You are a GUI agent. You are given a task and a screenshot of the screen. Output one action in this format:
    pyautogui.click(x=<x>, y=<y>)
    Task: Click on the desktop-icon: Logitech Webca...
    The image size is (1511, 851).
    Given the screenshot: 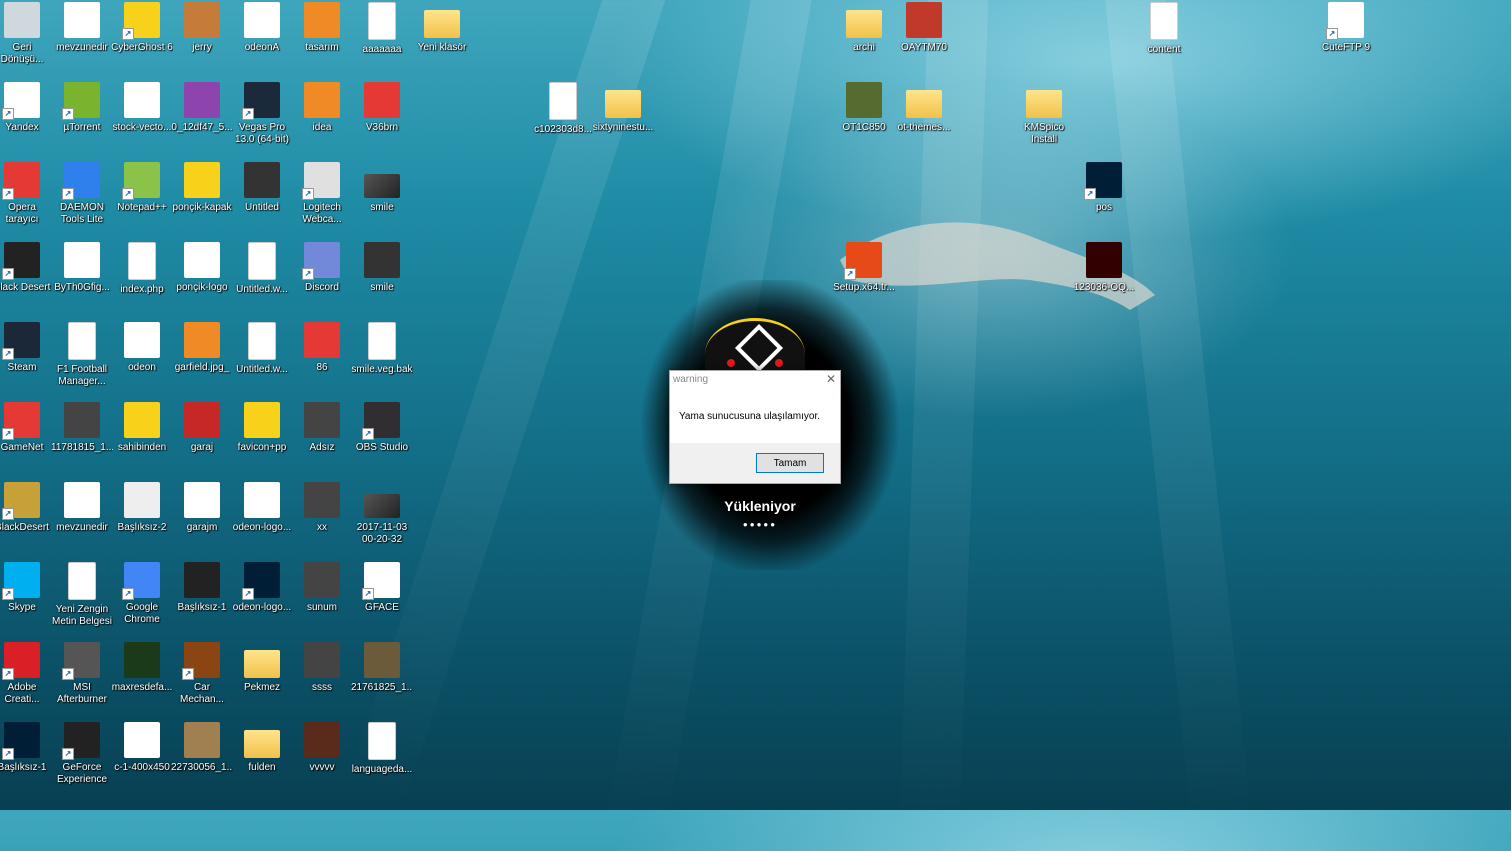 What is the action you would take?
    pyautogui.click(x=322, y=194)
    